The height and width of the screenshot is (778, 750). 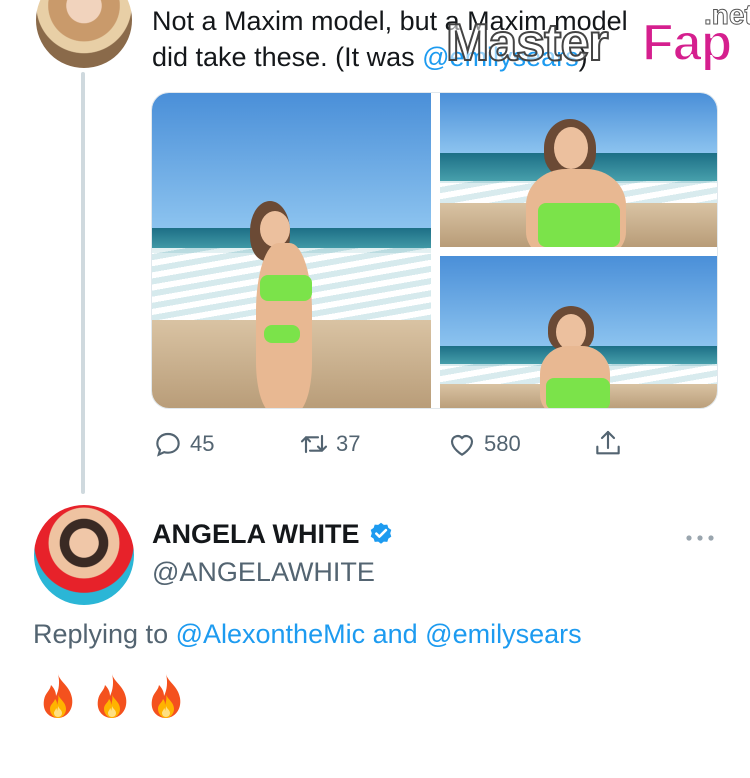 I want to click on share-button, so click(x=608, y=444).